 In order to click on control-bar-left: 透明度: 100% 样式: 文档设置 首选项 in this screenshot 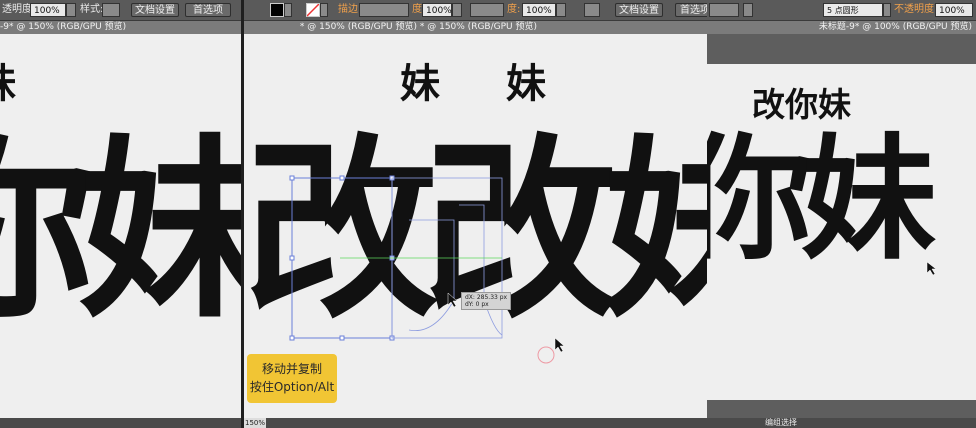, I will do `click(120, 10)`.